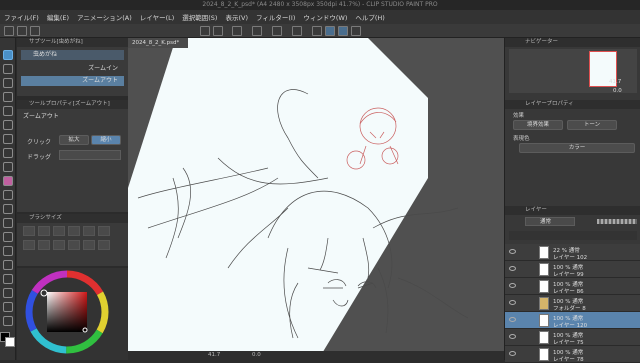 The image size is (640, 363). Describe the element at coordinates (72, 42) in the screenshot. I see `subtool-header: サブツール[虫めがね]` at that location.